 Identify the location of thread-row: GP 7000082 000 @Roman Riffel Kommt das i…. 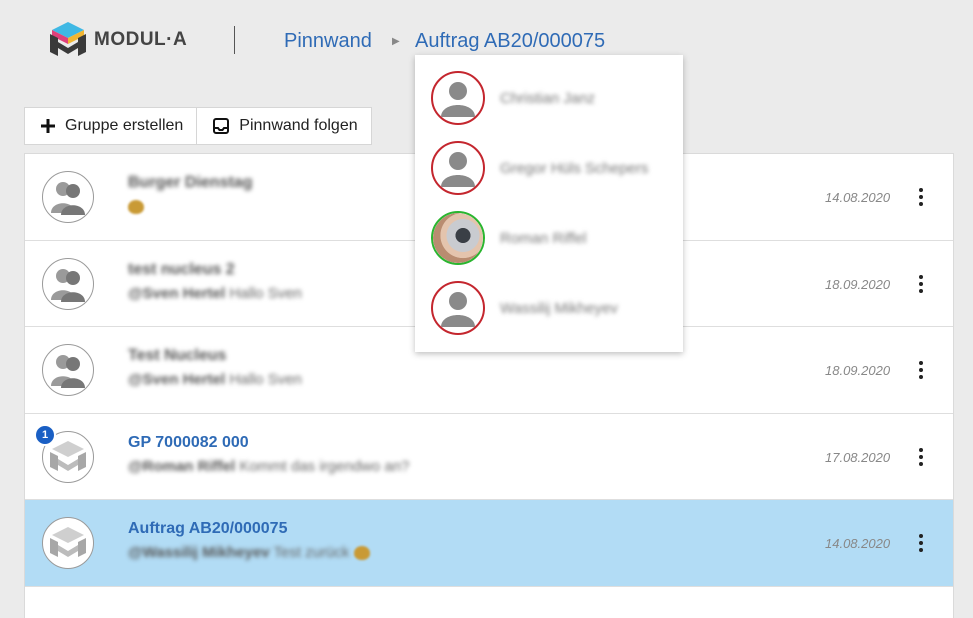
(489, 457).